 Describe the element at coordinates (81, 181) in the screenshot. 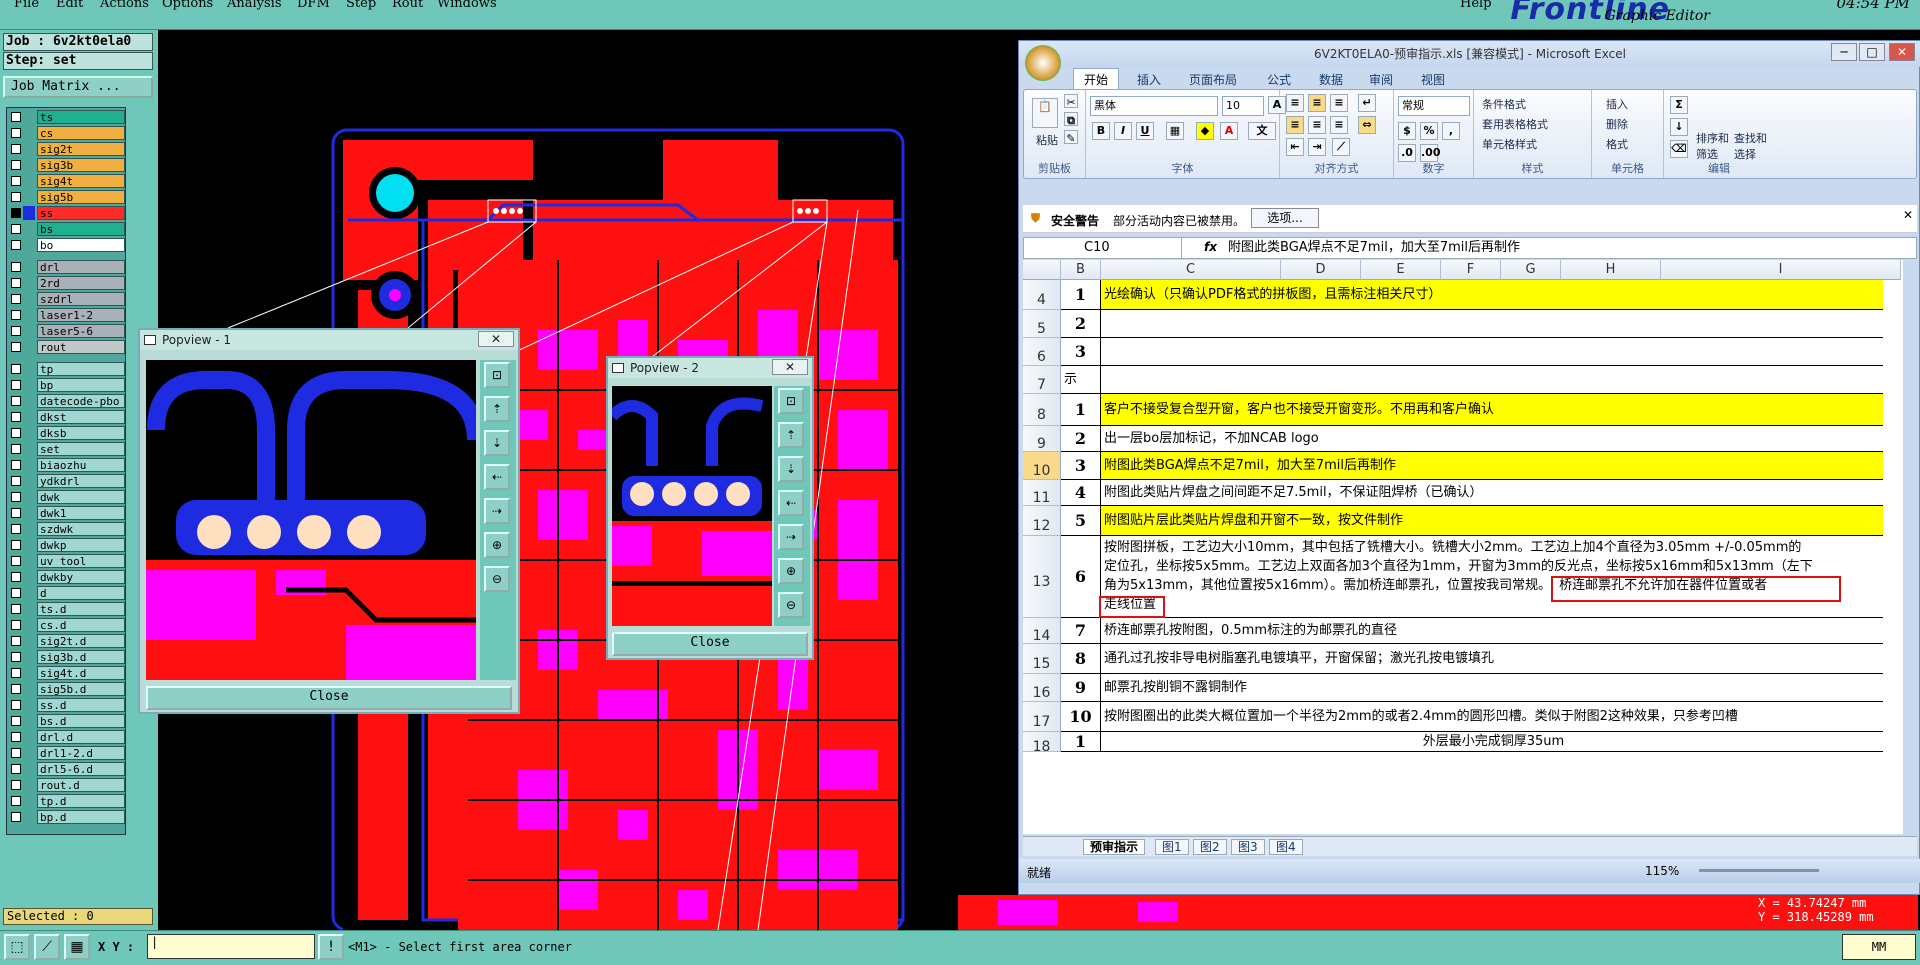

I see `layer-name: sig4t` at that location.